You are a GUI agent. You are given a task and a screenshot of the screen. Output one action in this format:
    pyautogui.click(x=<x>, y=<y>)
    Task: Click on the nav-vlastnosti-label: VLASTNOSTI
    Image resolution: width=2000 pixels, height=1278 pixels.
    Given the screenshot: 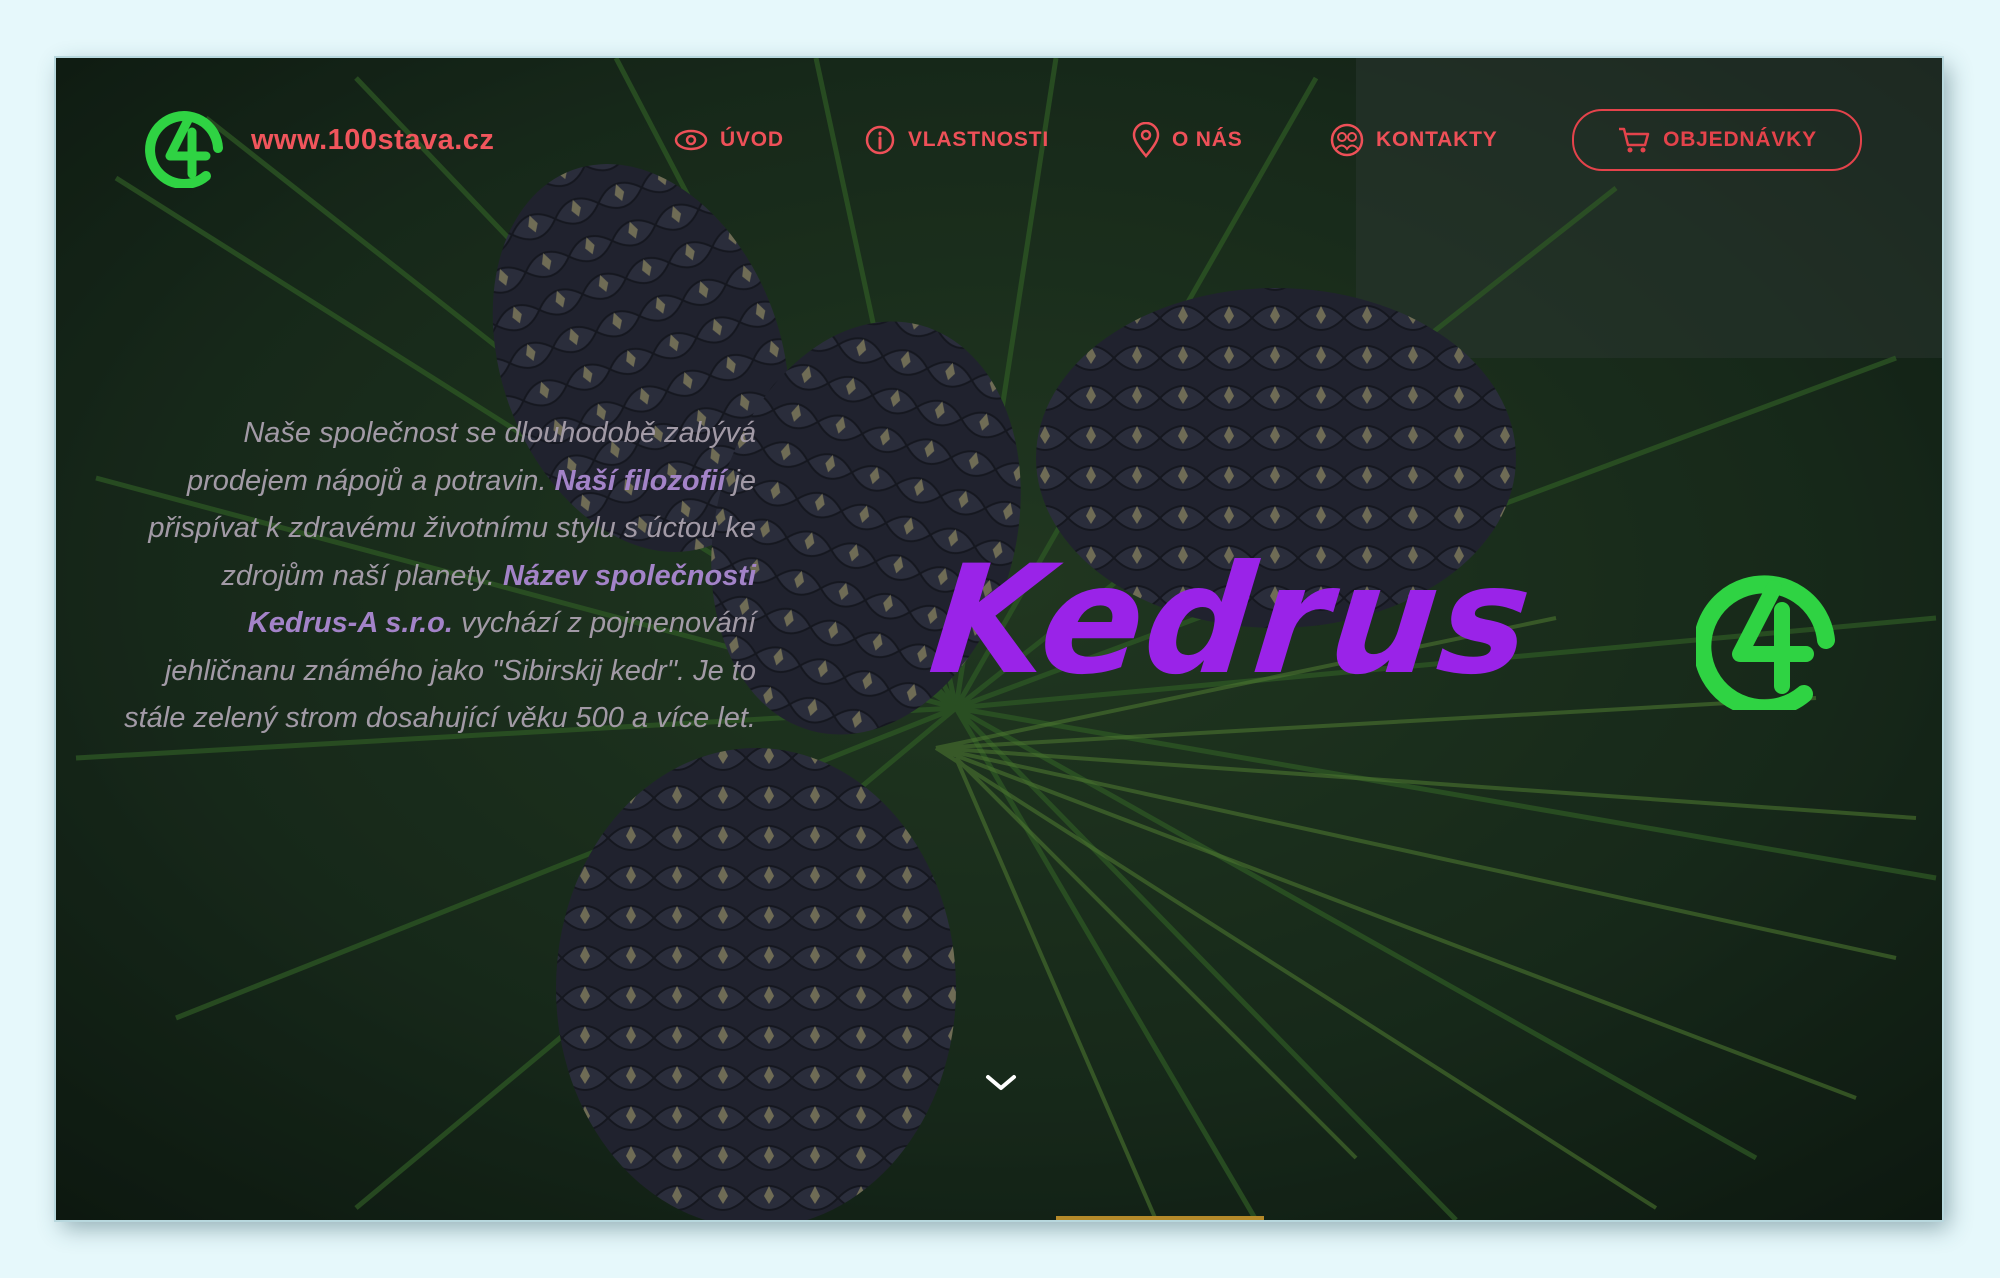 What is the action you would take?
    pyautogui.click(x=979, y=139)
    